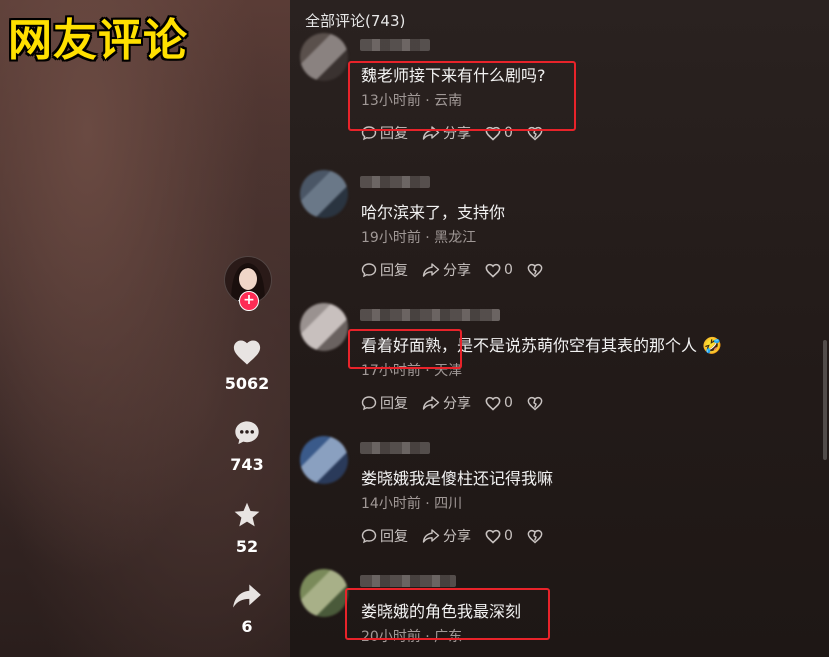 The height and width of the screenshot is (657, 829). Describe the element at coordinates (550, 496) in the screenshot. I see `comment-item: 娄晓娥我是傻柱还记得我嘛 14小时前 · 四川 回复 分享 0` at that location.